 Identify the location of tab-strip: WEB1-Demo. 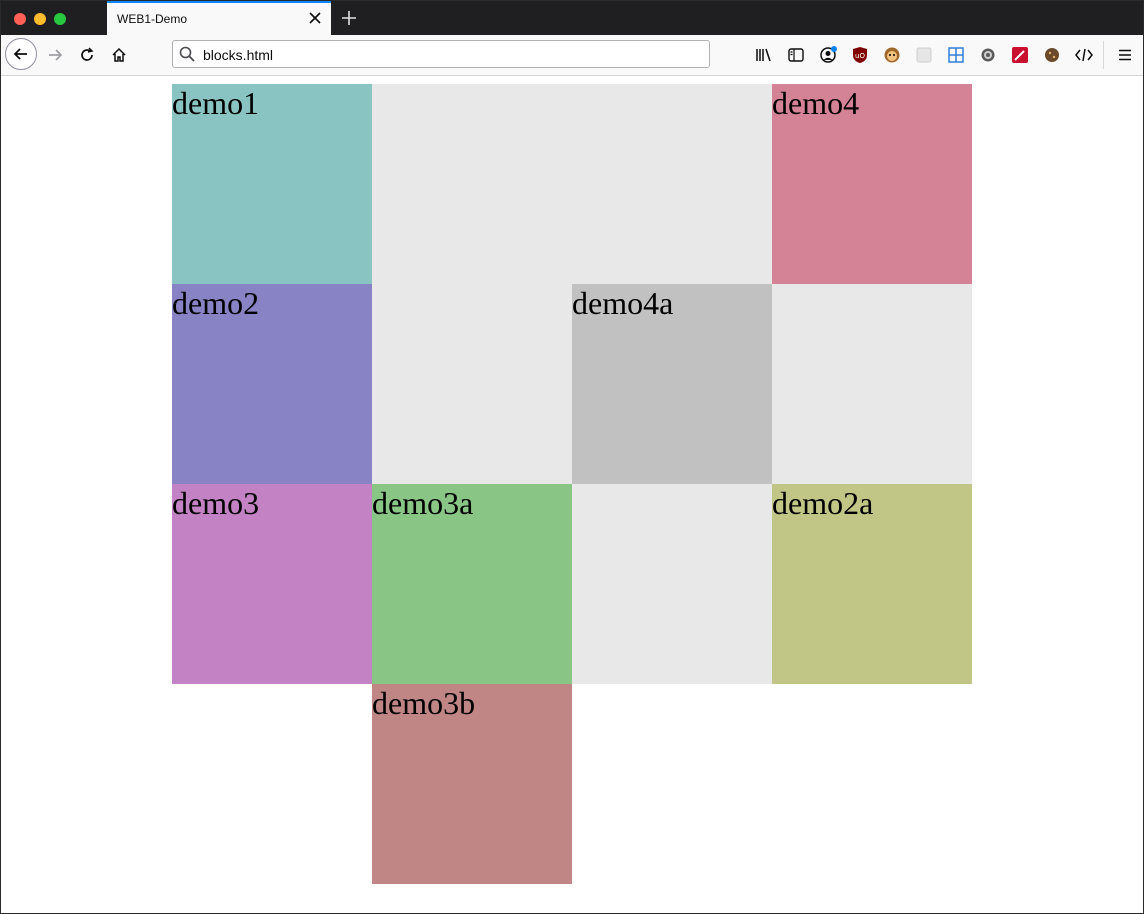
(572, 18).